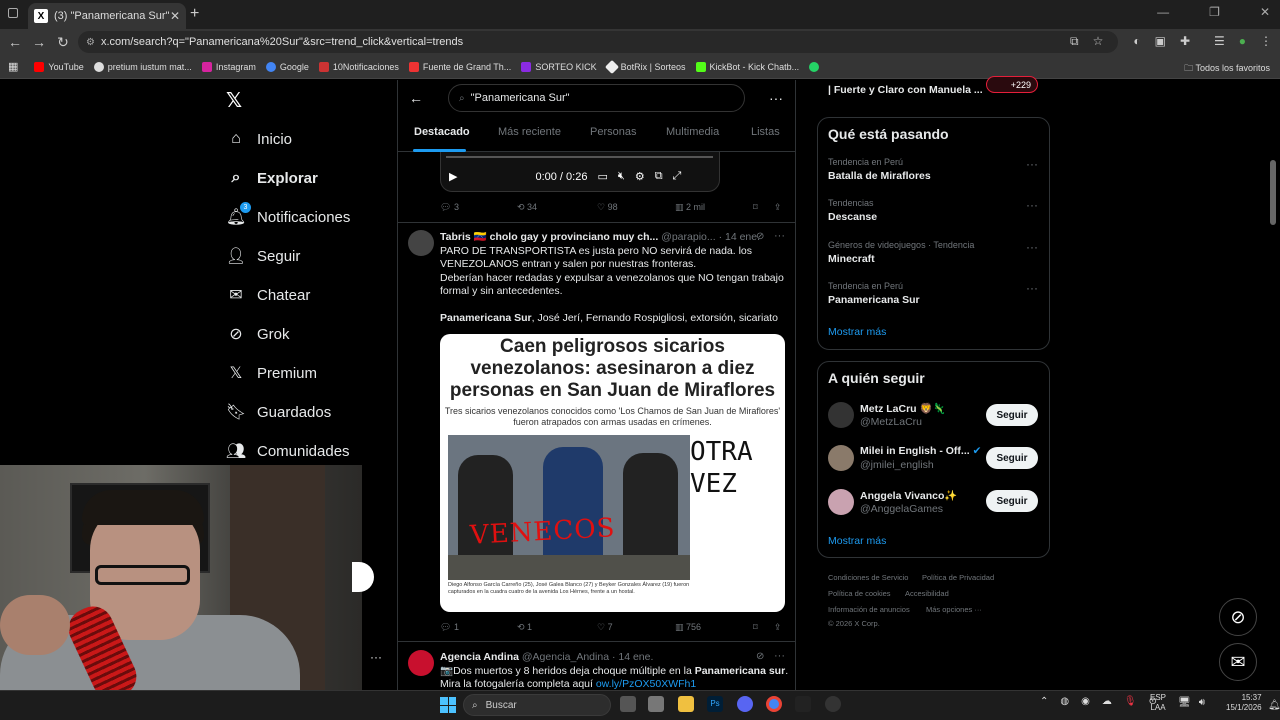  Describe the element at coordinates (605, 627) in the screenshot. I see `like-button: ♡ 7` at that location.